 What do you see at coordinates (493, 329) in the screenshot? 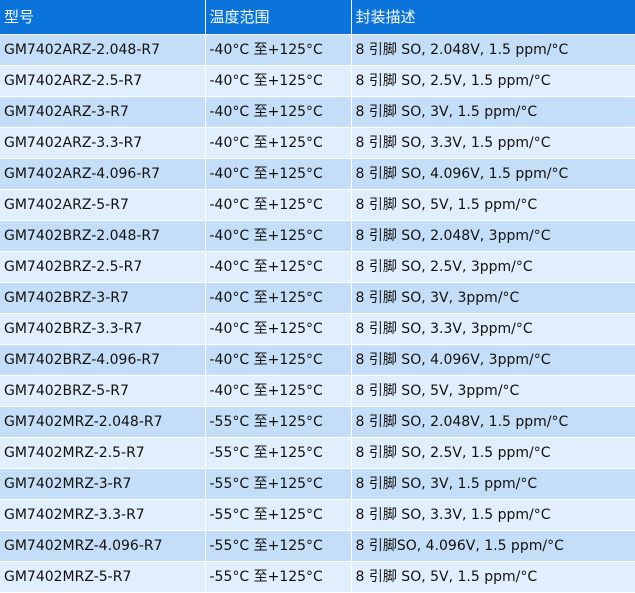
I see `package-description-cell: 8 引脚 SO, 3.3V, 3ppm/°C` at bounding box center [493, 329].